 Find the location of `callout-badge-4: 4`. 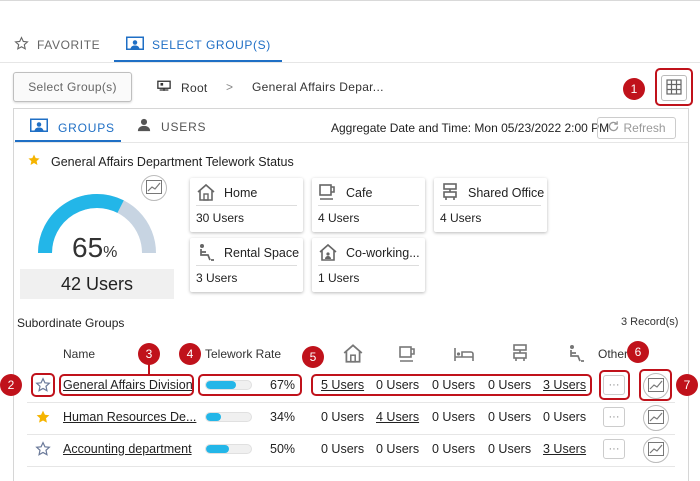

callout-badge-4: 4 is located at coordinates (190, 354).